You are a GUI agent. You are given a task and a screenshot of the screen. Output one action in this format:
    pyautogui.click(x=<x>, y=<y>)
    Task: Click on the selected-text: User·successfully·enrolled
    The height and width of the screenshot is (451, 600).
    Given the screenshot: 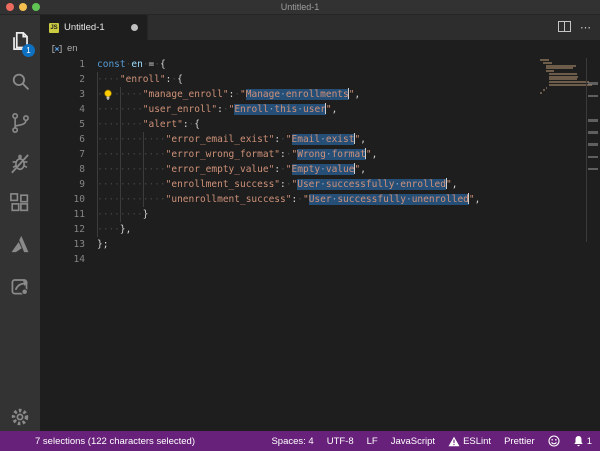 What is the action you would take?
    pyautogui.click(x=371, y=184)
    